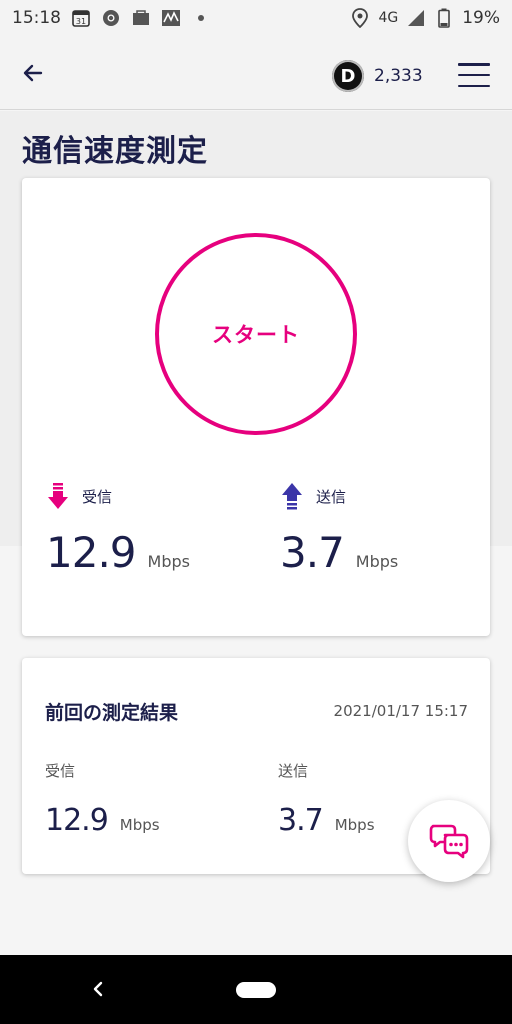 This screenshot has height=1024, width=512. I want to click on download-unit: Mbps, so click(168, 561).